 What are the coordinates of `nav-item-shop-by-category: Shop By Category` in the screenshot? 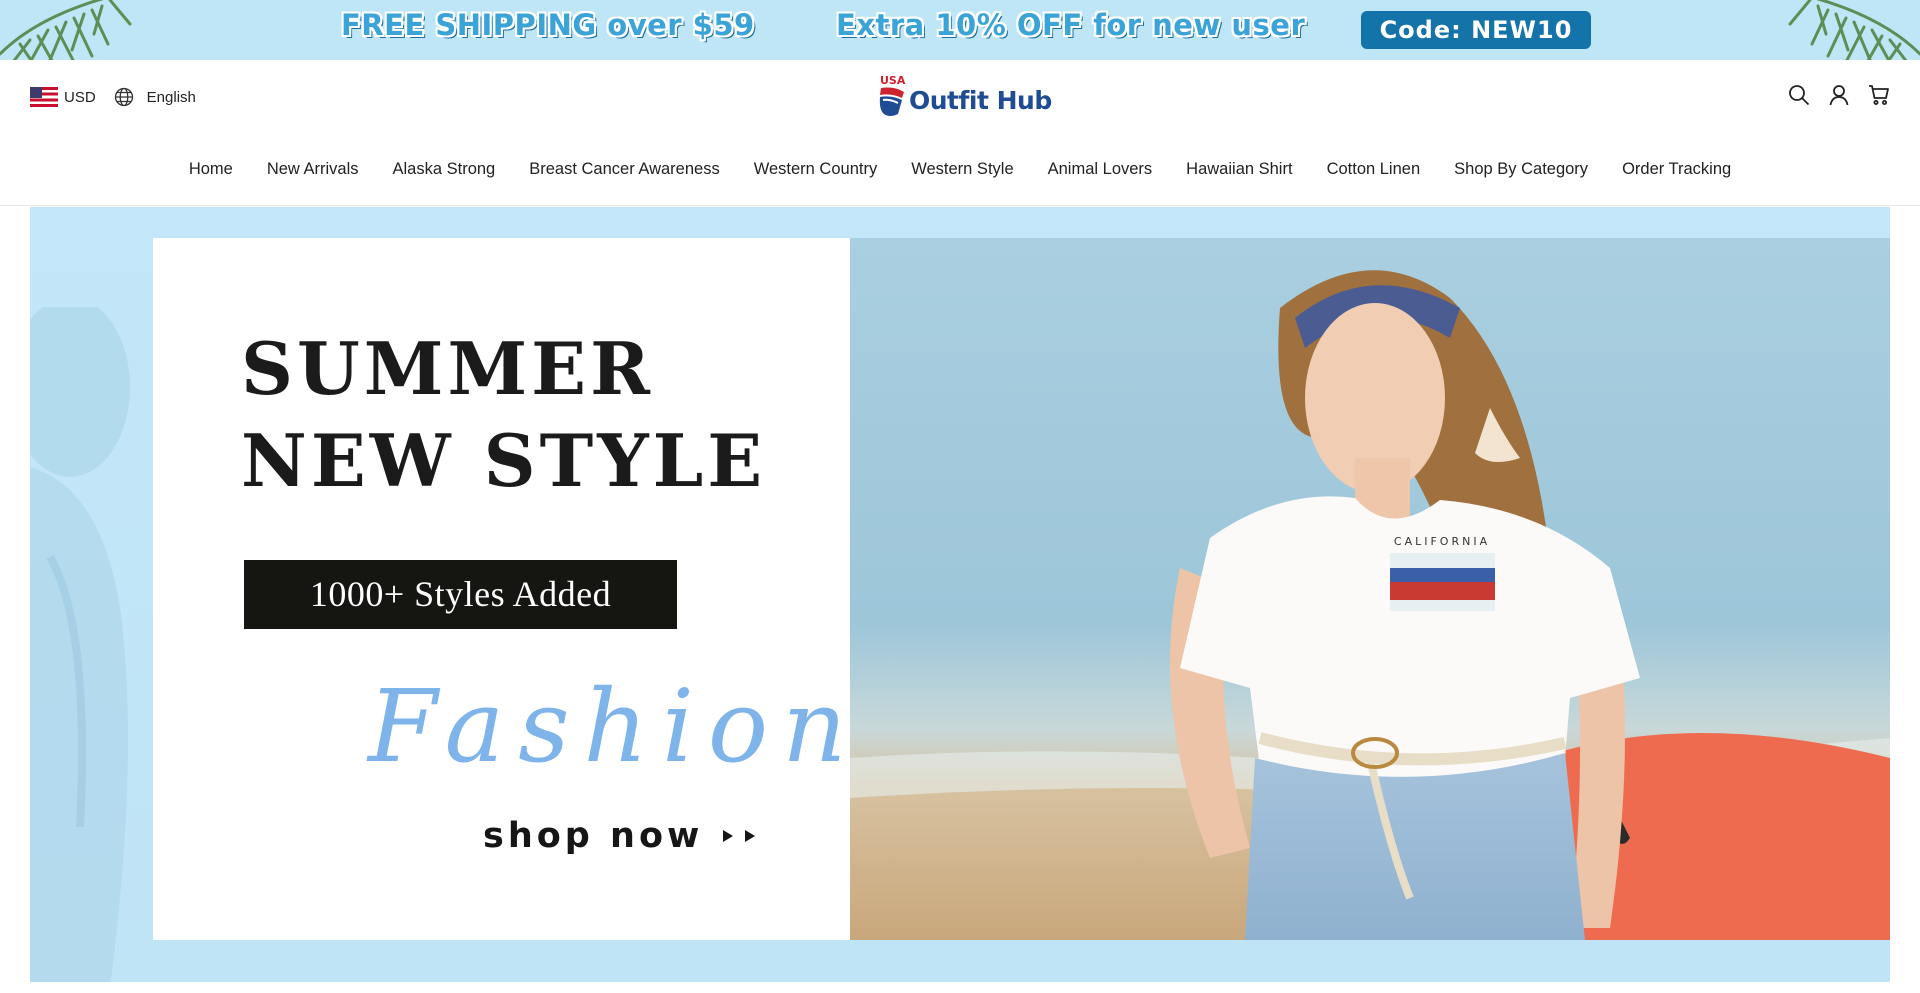 It's located at (1521, 169).